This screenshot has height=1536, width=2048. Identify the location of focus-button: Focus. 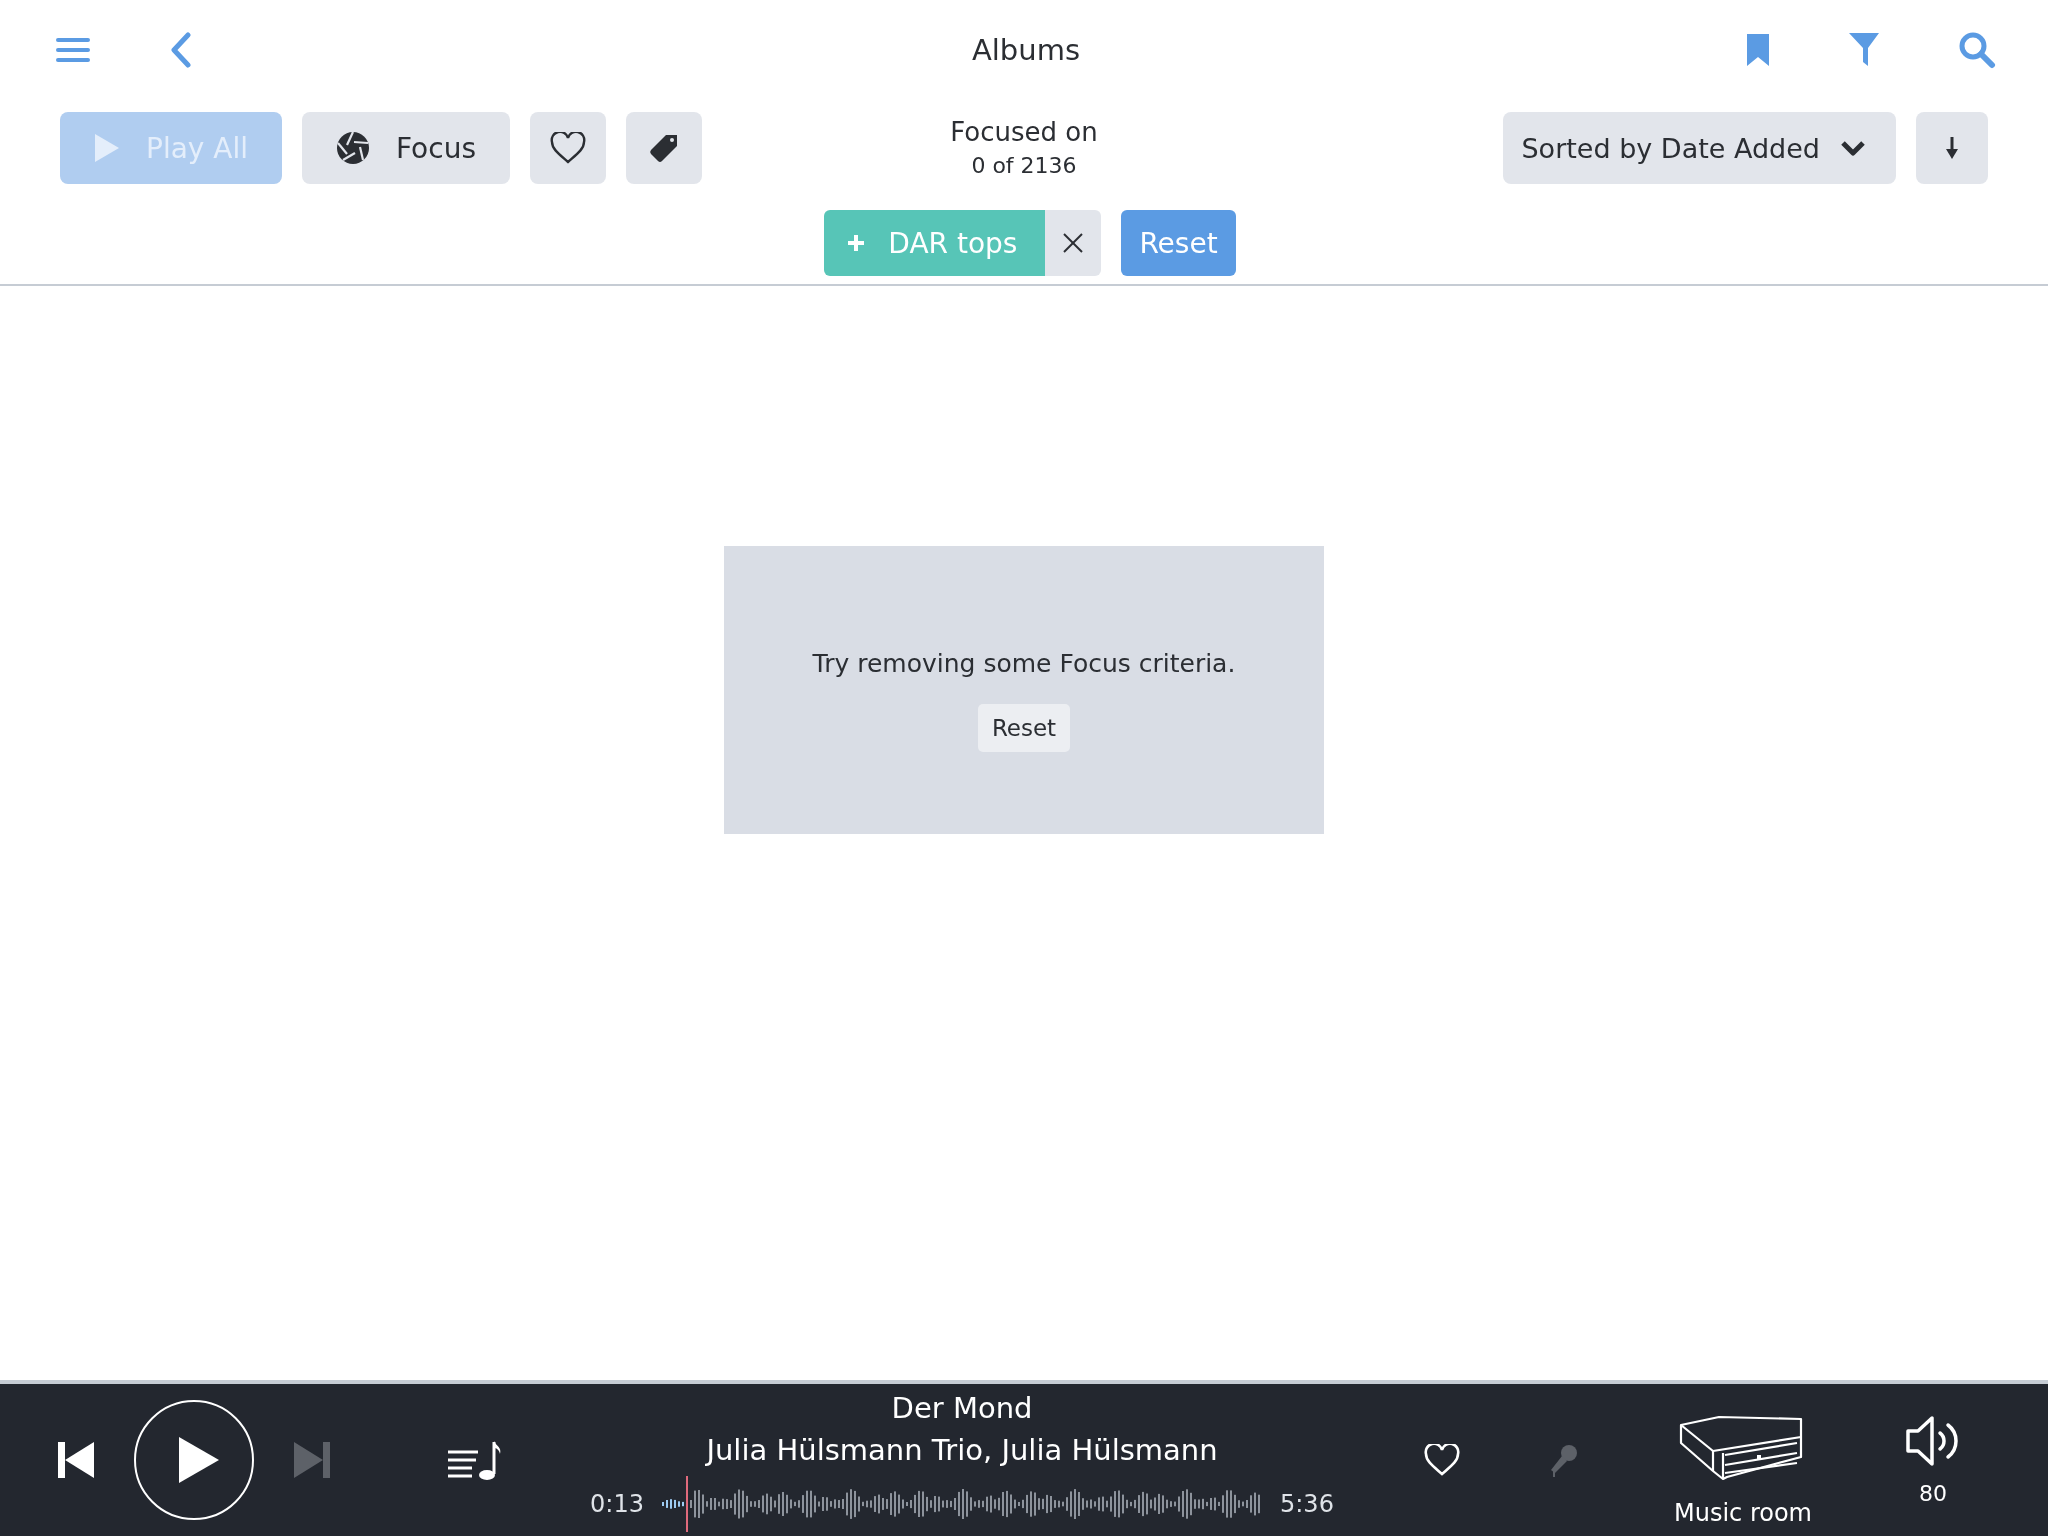
(406, 148).